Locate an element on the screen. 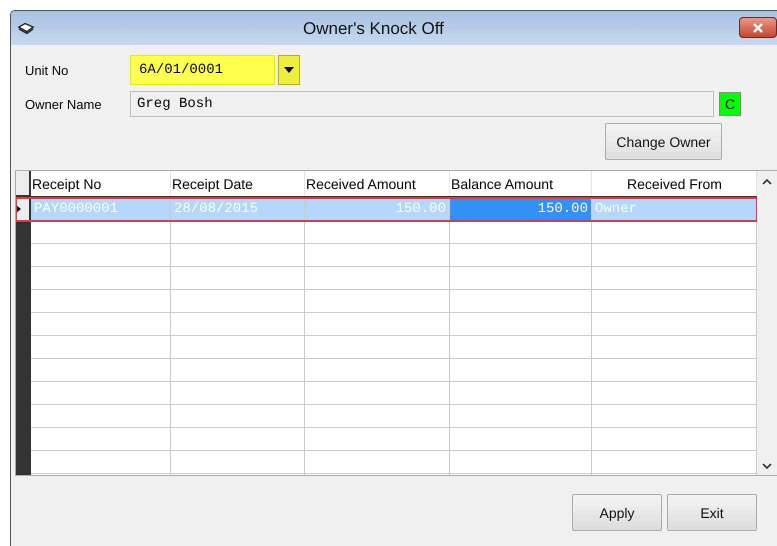  row-pointer-icon is located at coordinates (18, 209).